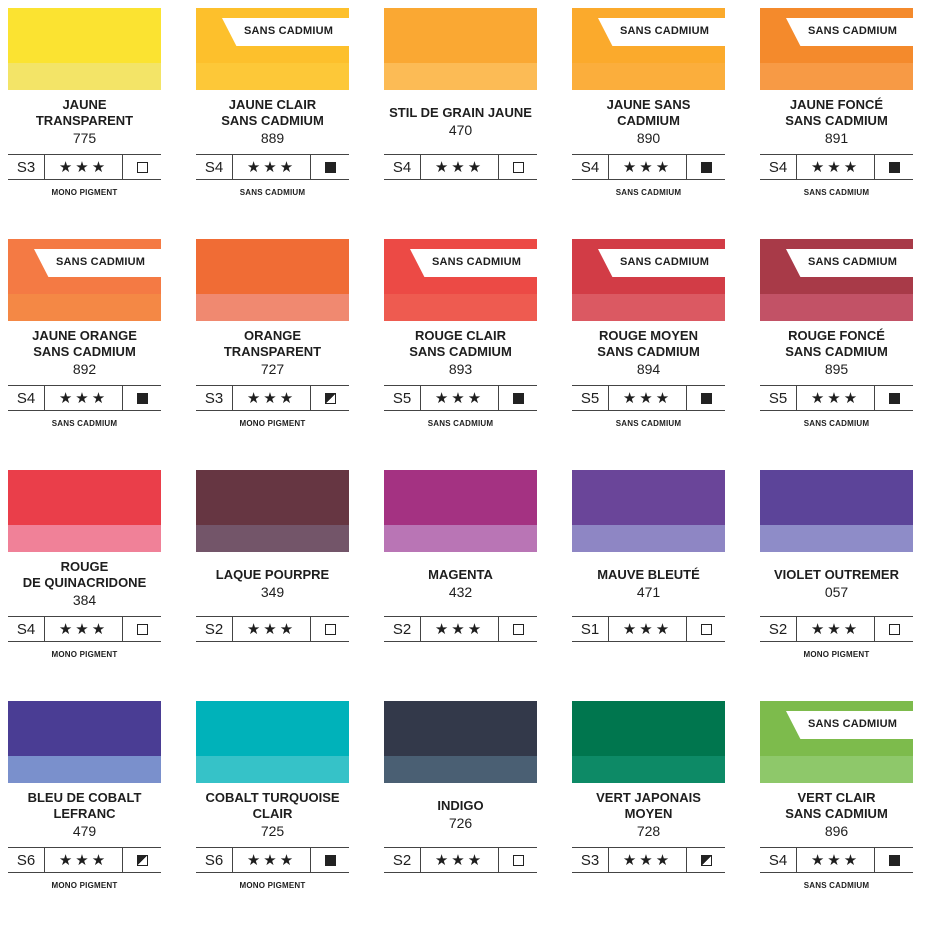 Image resolution: width=932 pixels, height=932 pixels. What do you see at coordinates (272, 137) in the screenshot?
I see `color-code: 889` at bounding box center [272, 137].